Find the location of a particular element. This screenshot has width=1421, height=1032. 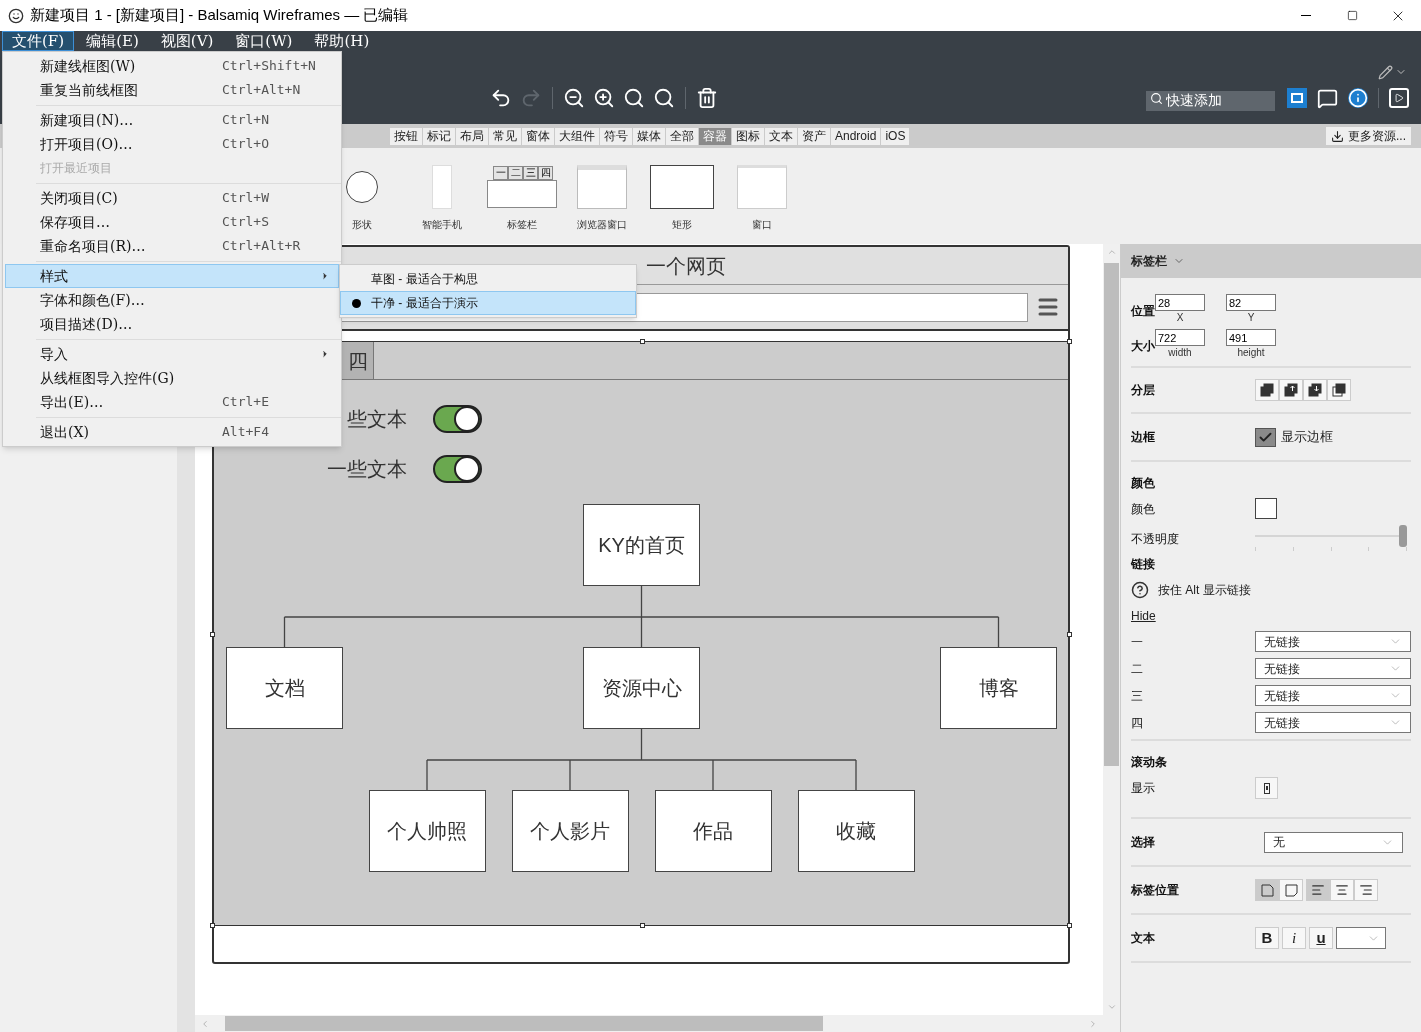

scrollbar-icon is located at coordinates (1266, 788).